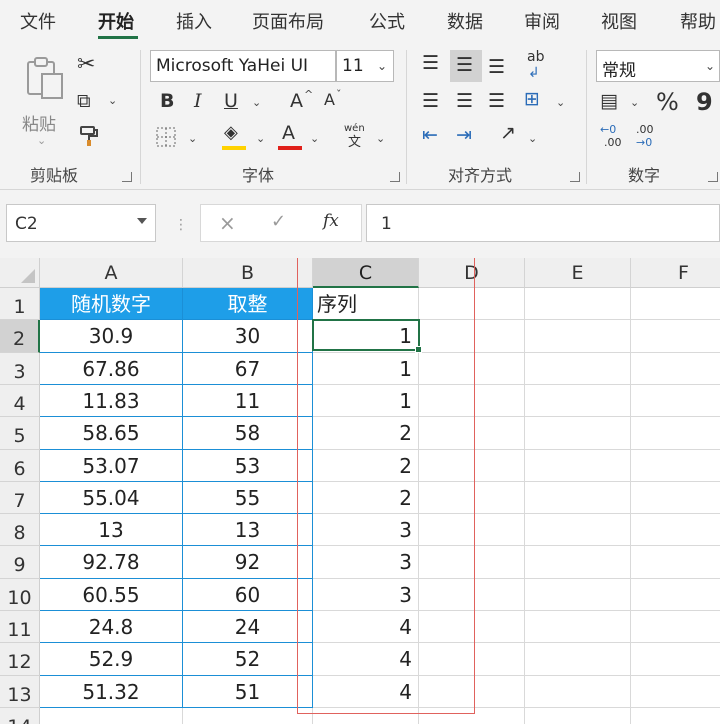 This screenshot has height=724, width=720. I want to click on row-header-11: 11, so click(20, 627).